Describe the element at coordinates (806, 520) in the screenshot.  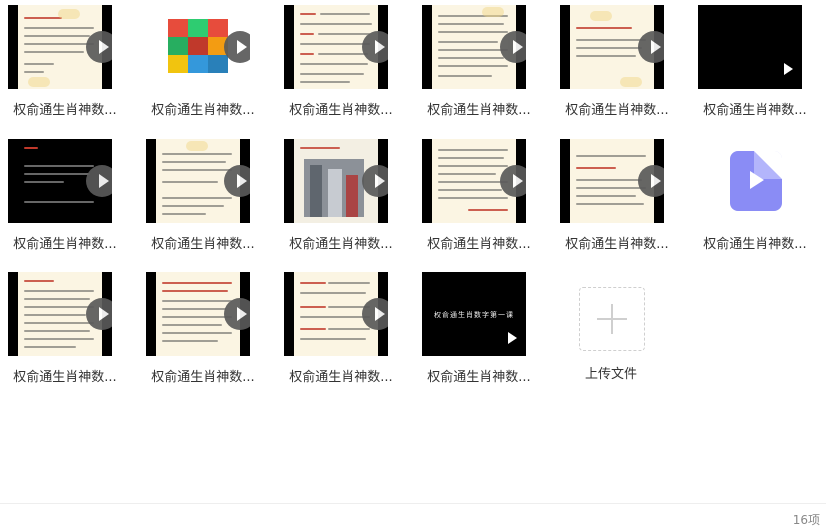
I see `item-count: 16项` at that location.